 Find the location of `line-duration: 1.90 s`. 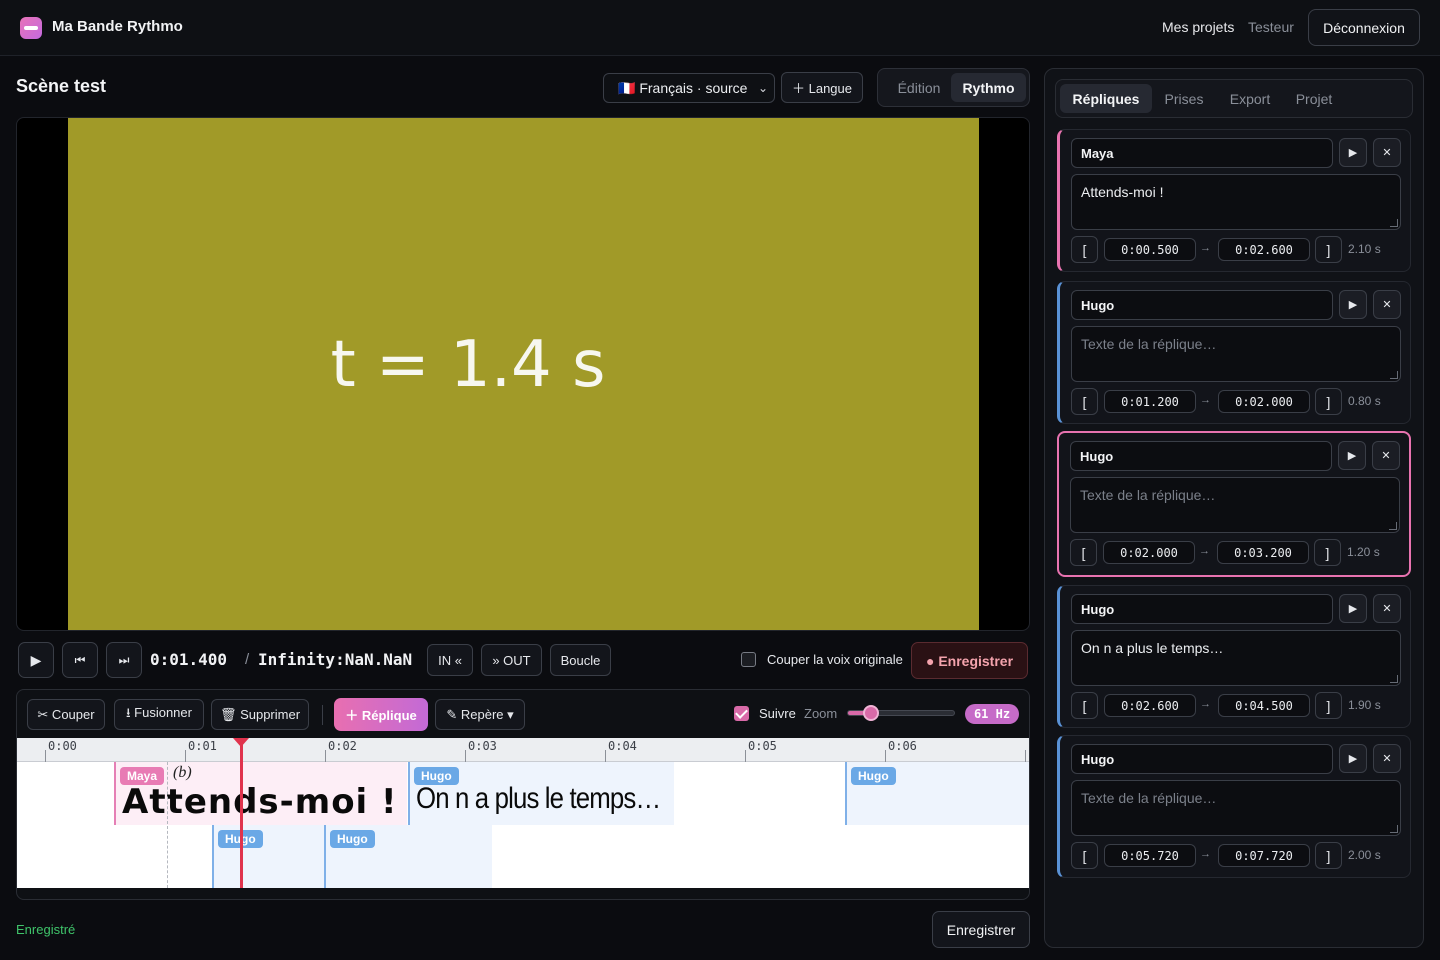

line-duration: 1.90 s is located at coordinates (1364, 705).